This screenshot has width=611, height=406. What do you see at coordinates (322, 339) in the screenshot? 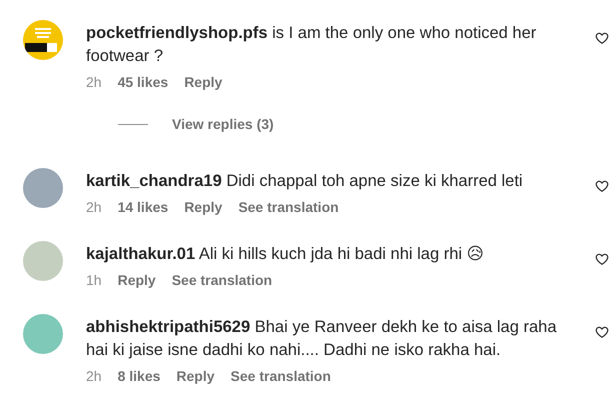
I see `comment-text: abhishektripathi5629 Bhai ye Ranveer dekh ke to aisa lag raha hai ki jaise isne dadhi ko nahi.... Dadhi ne isko rakha hai.` at bounding box center [322, 339].